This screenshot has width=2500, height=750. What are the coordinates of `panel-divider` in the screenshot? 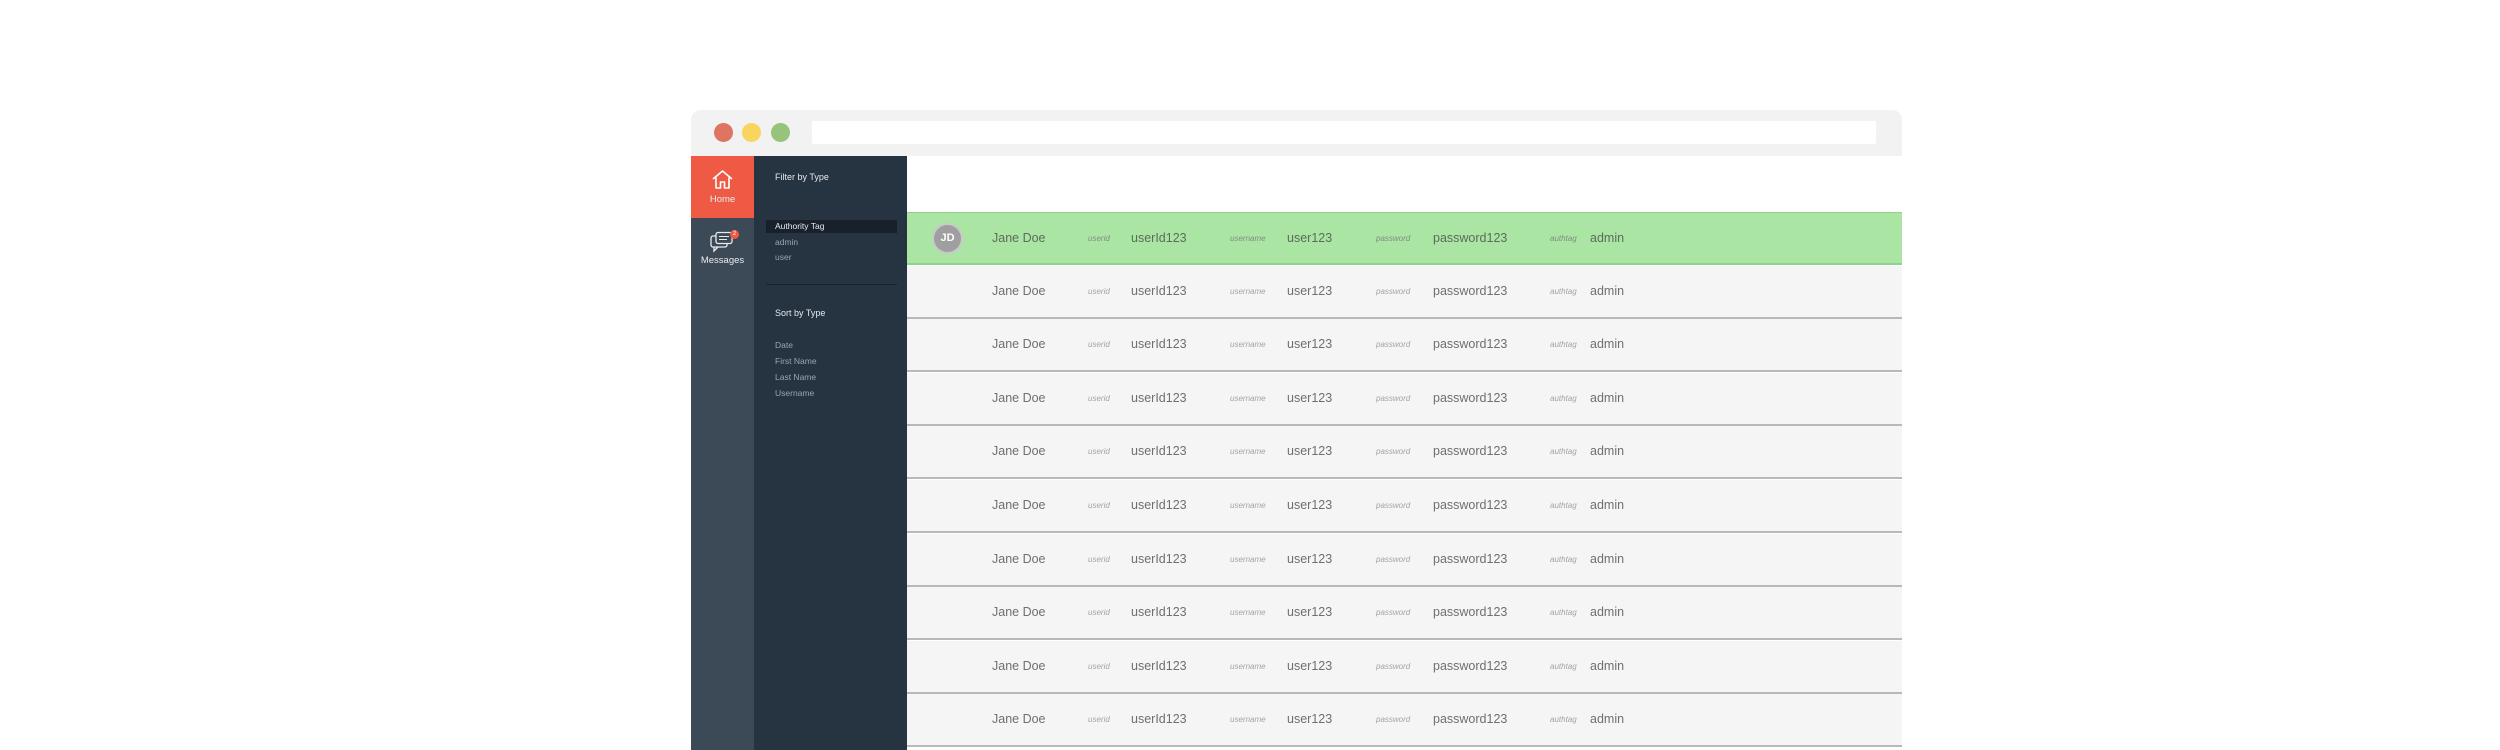 It's located at (831, 284).